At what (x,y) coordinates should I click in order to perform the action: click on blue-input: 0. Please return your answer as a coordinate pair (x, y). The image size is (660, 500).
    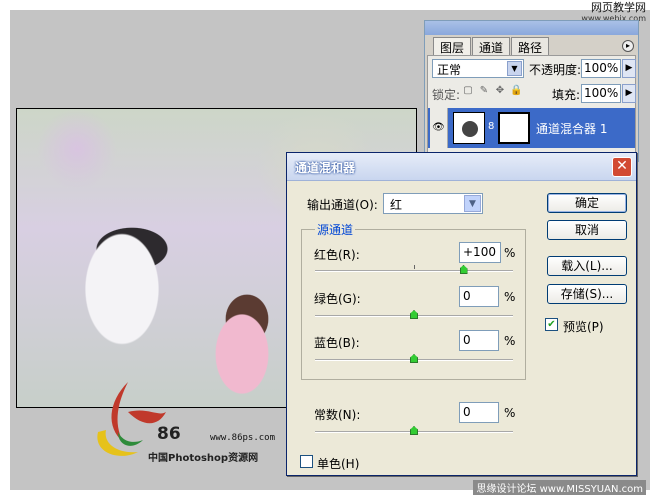
    Looking at the image, I should click on (479, 340).